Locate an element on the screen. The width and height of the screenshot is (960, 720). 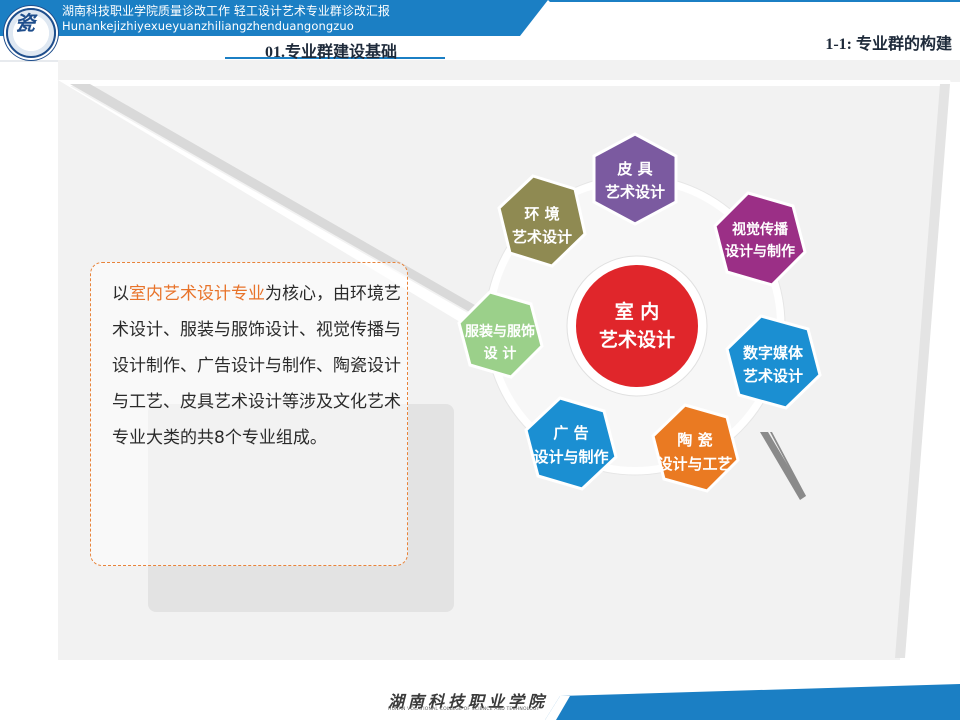
hex-digital-line1: 数字媒体 is located at coordinates (773, 353).